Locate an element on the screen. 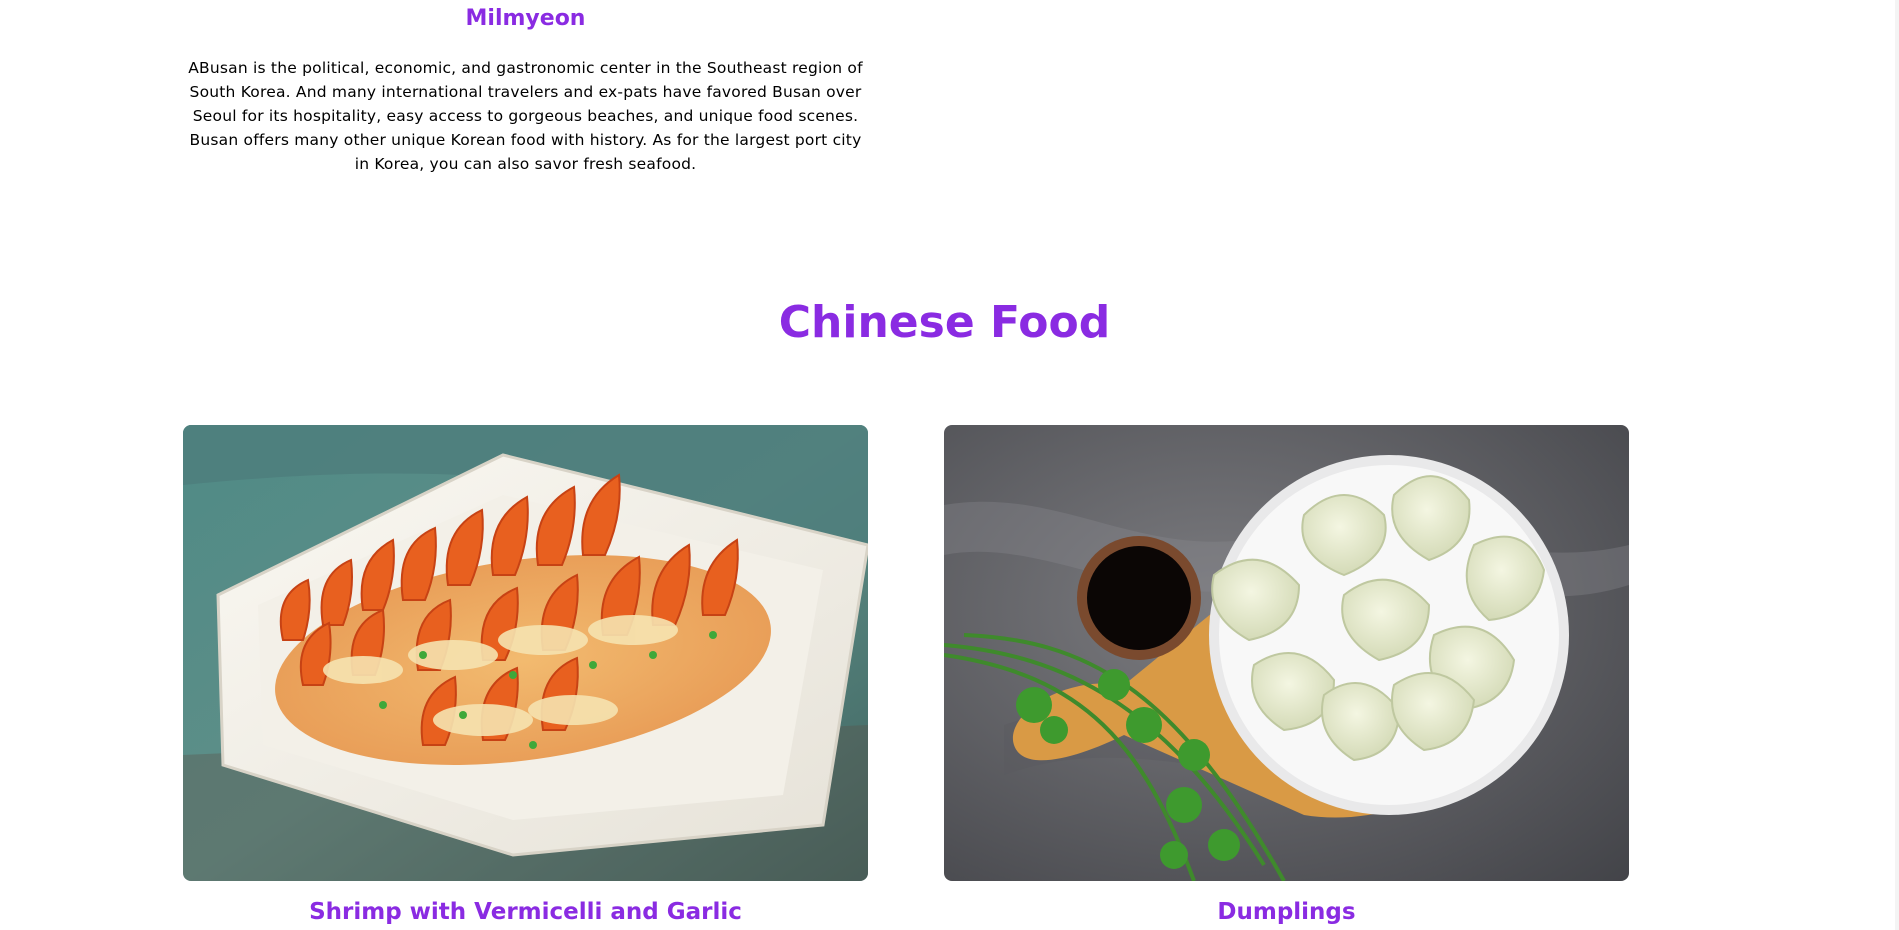 The image size is (1899, 930). dish-title: Dumplings is located at coordinates (1286, 912).